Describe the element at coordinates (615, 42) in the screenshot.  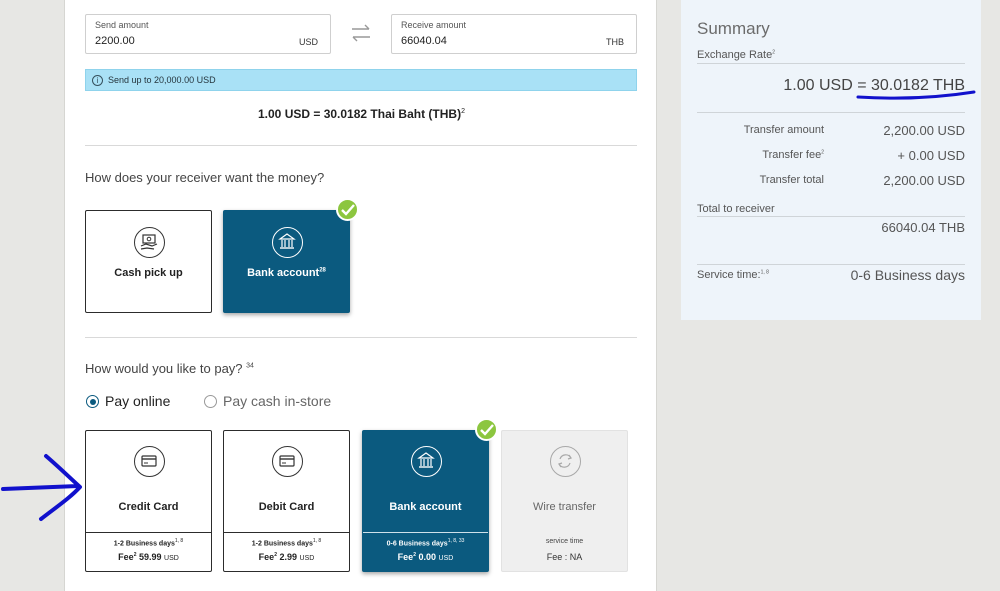
I see `receive-currency: THB` at that location.